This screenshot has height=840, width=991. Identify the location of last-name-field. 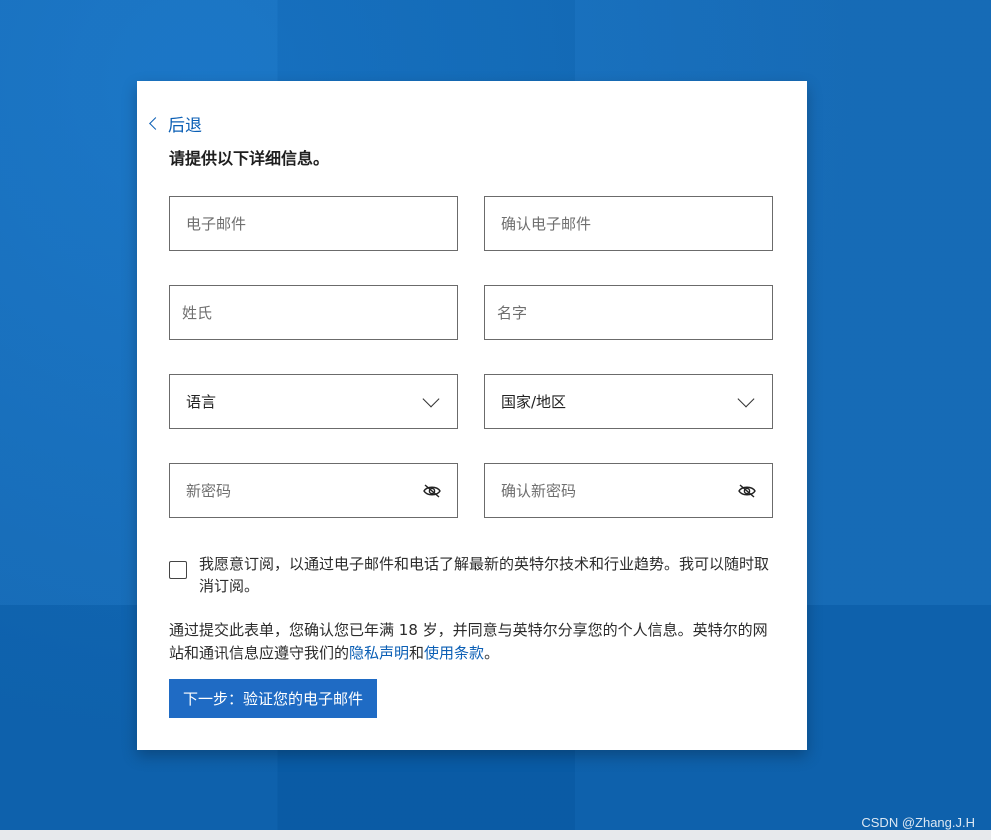
(313, 312).